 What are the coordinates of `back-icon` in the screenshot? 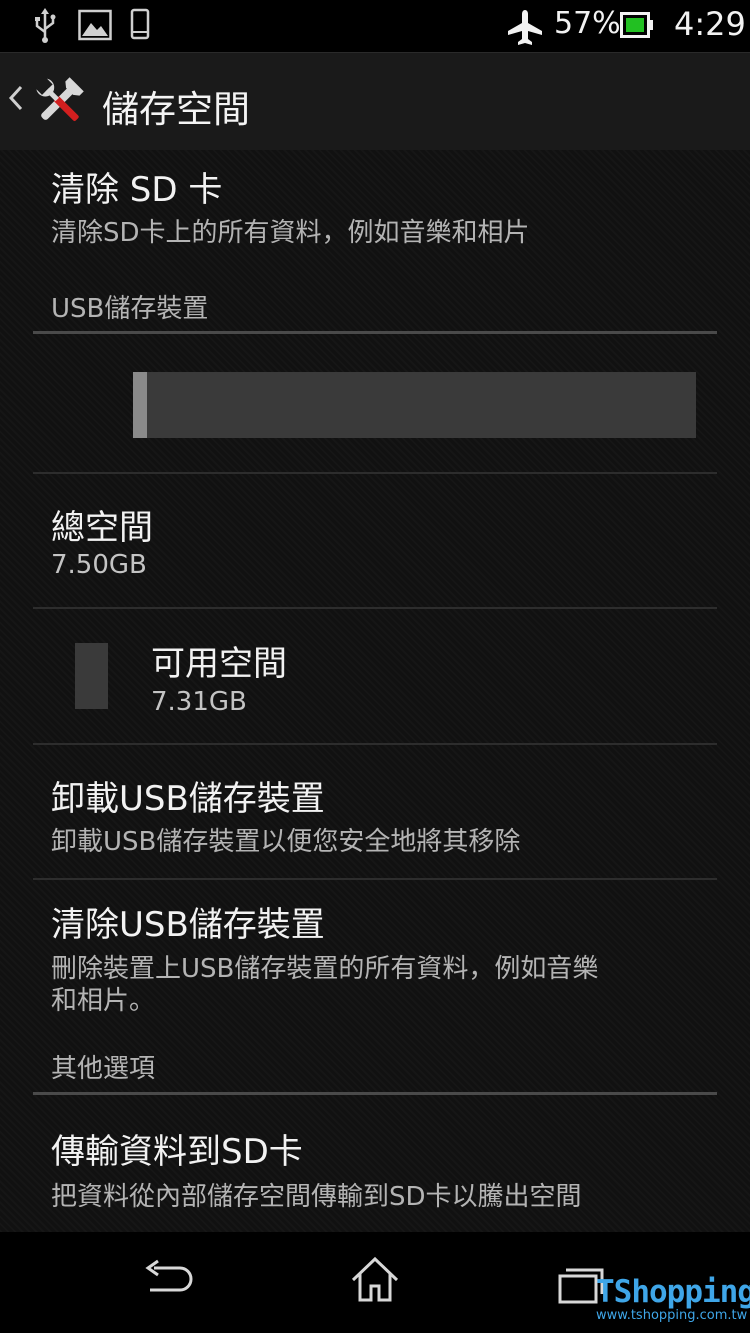 It's located at (167, 1283).